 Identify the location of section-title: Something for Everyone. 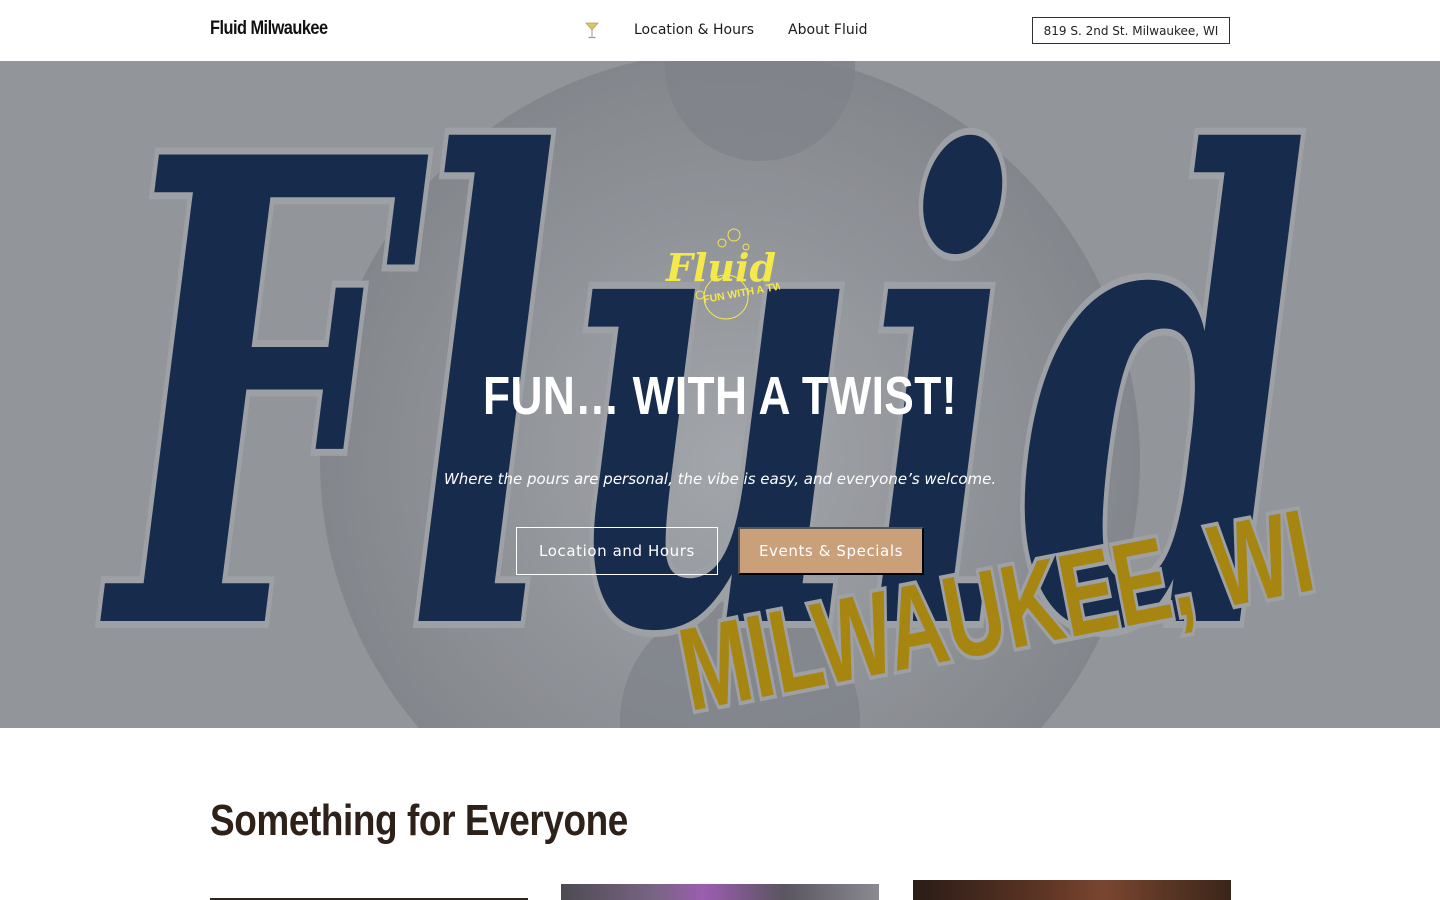
(419, 820).